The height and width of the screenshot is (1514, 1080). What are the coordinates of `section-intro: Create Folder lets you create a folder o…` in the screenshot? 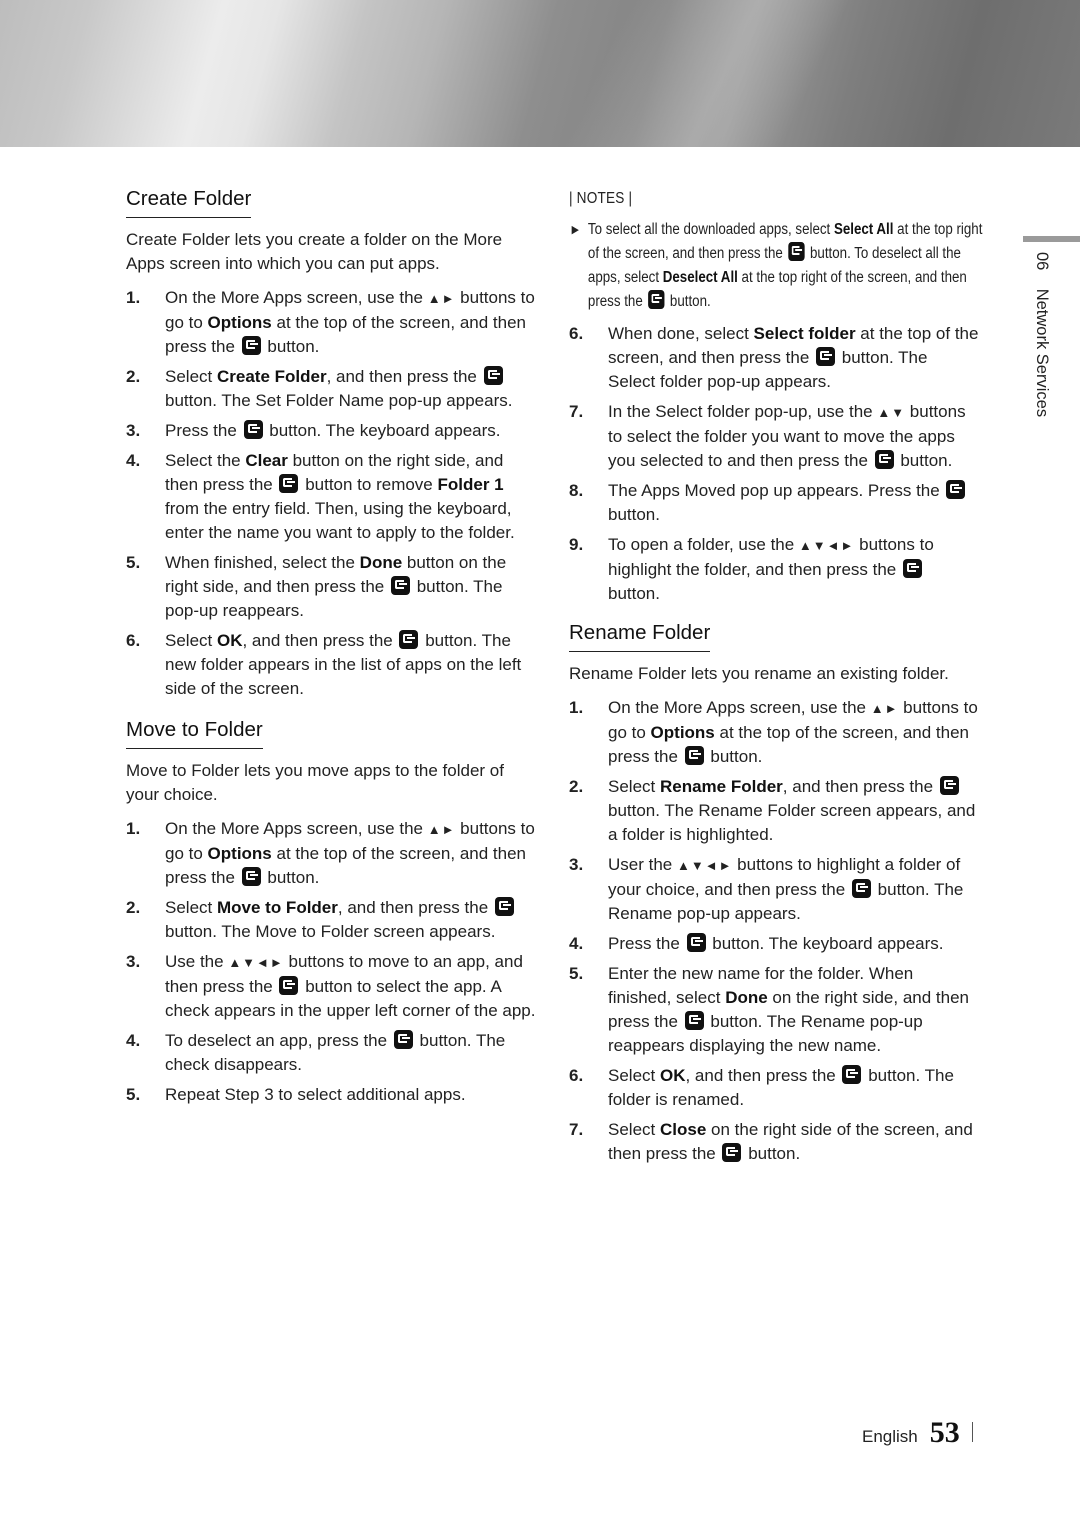 It's located at (314, 251).